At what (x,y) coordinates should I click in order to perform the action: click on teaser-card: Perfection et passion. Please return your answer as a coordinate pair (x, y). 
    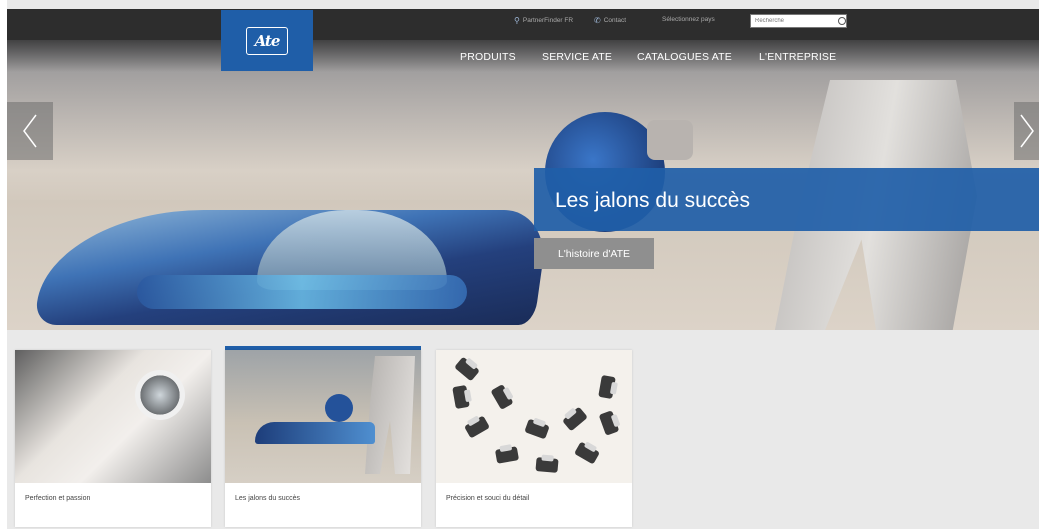
    Looking at the image, I should click on (113, 438).